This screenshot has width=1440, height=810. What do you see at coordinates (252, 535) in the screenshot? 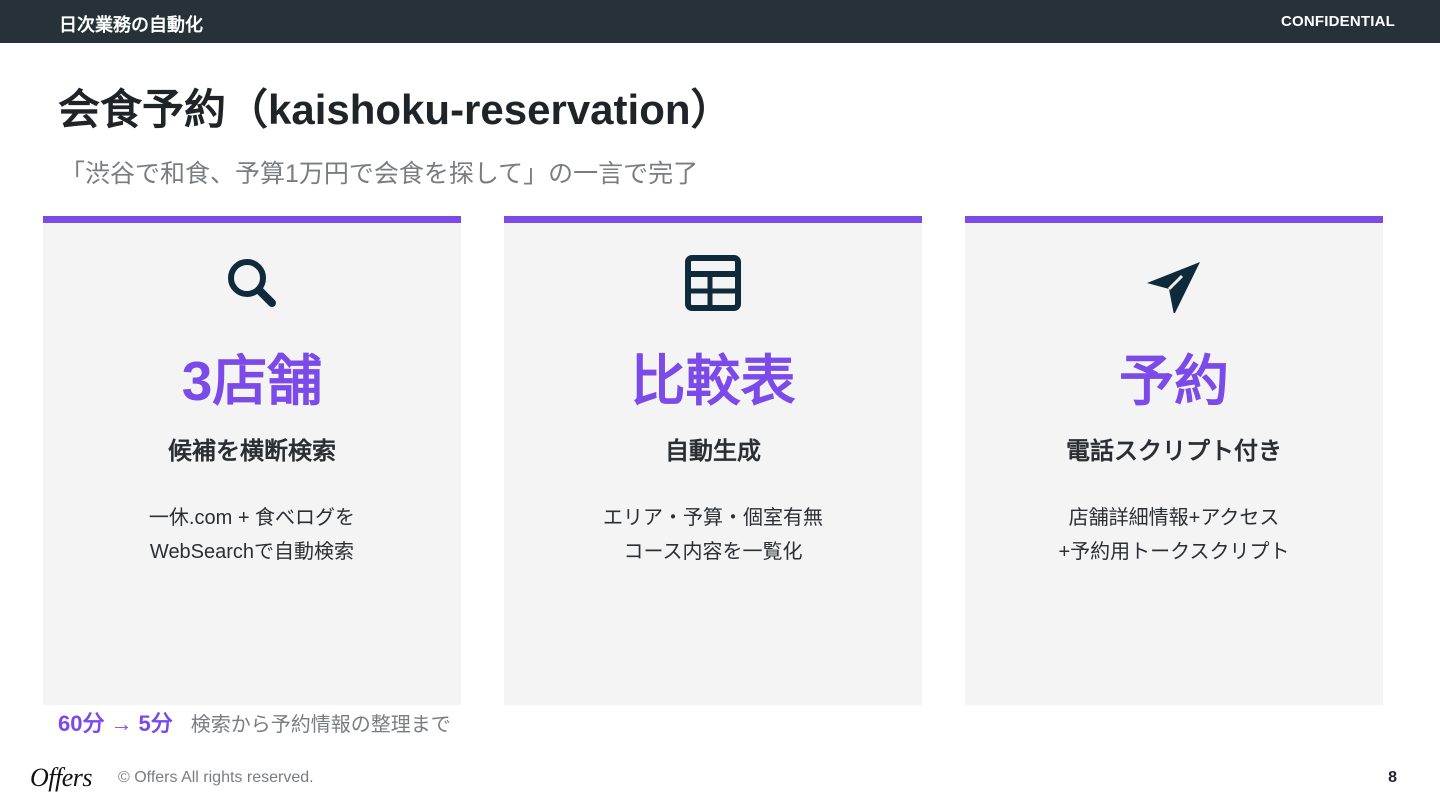
I see `card-description: 一休.com + 食べログを WebSearchで自動検索` at bounding box center [252, 535].